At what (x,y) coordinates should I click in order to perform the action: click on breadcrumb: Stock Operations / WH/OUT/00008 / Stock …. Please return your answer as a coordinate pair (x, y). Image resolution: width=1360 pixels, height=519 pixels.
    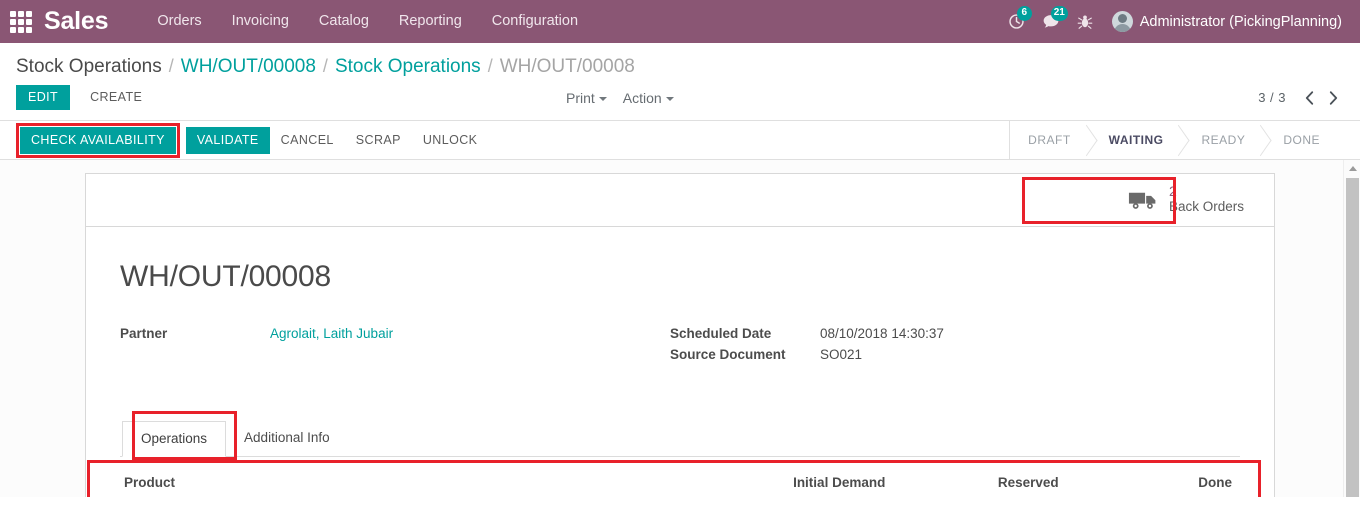
    Looking at the image, I should click on (680, 60).